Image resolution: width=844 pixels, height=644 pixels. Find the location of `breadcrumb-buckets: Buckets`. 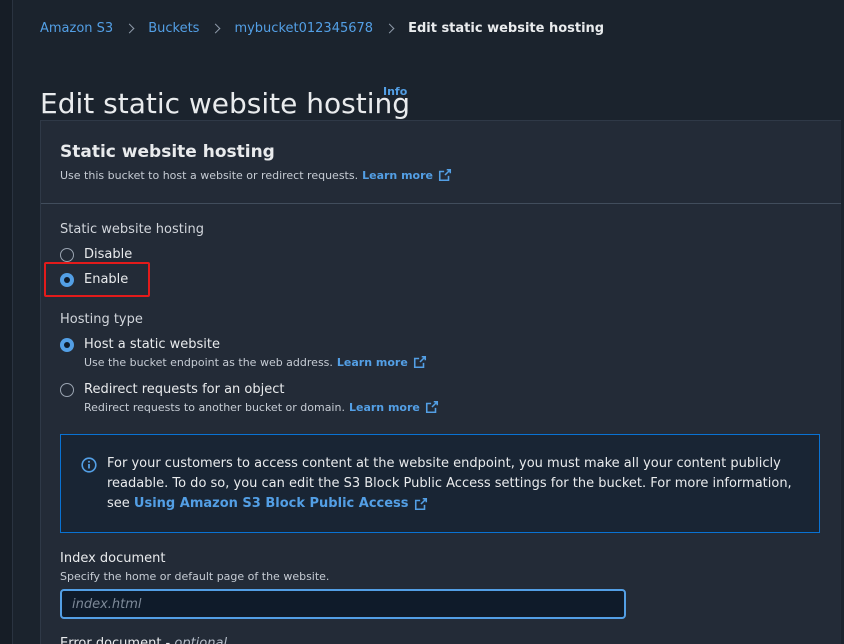

breadcrumb-buckets: Buckets is located at coordinates (173, 28).